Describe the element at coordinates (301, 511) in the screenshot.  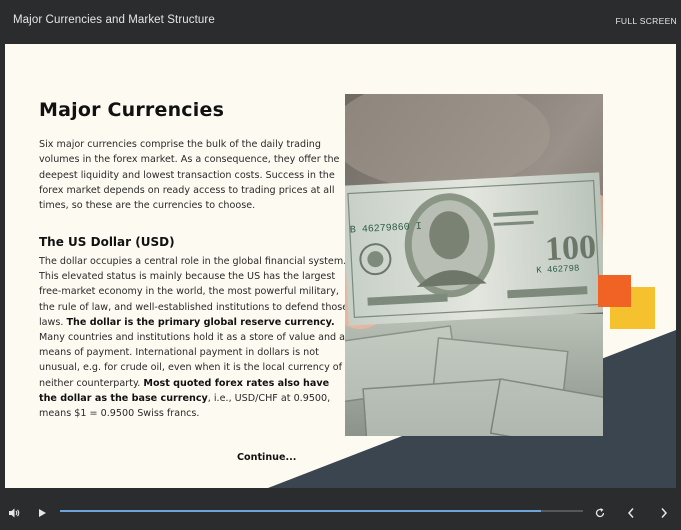
I see `progress-bar-fill` at that location.